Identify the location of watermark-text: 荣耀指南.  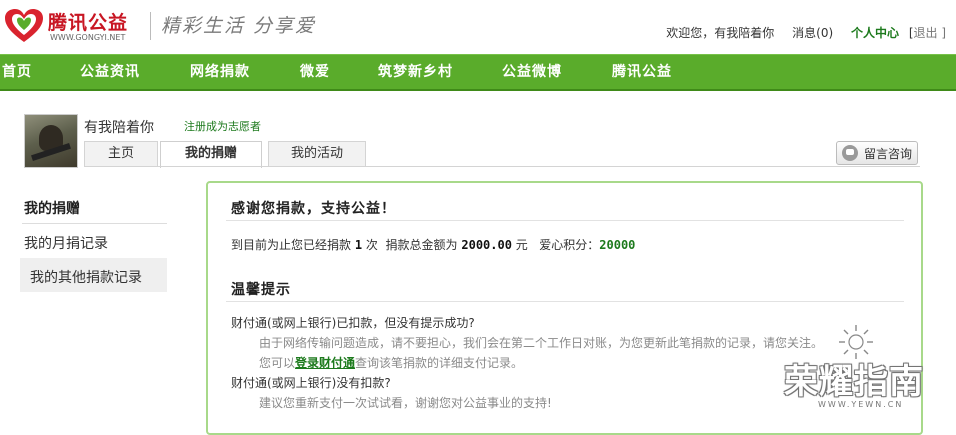
(854, 382).